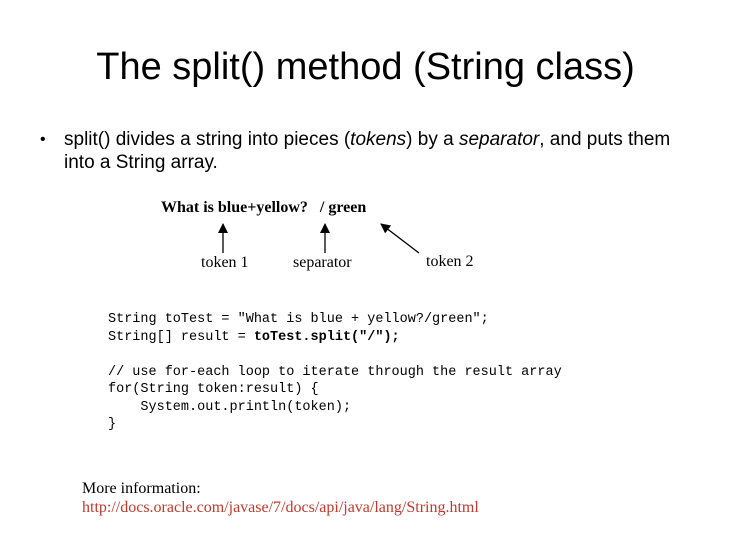 This screenshot has height=548, width=731. Describe the element at coordinates (230, 407) in the screenshot. I see `code-line: System.out.println(token);` at that location.